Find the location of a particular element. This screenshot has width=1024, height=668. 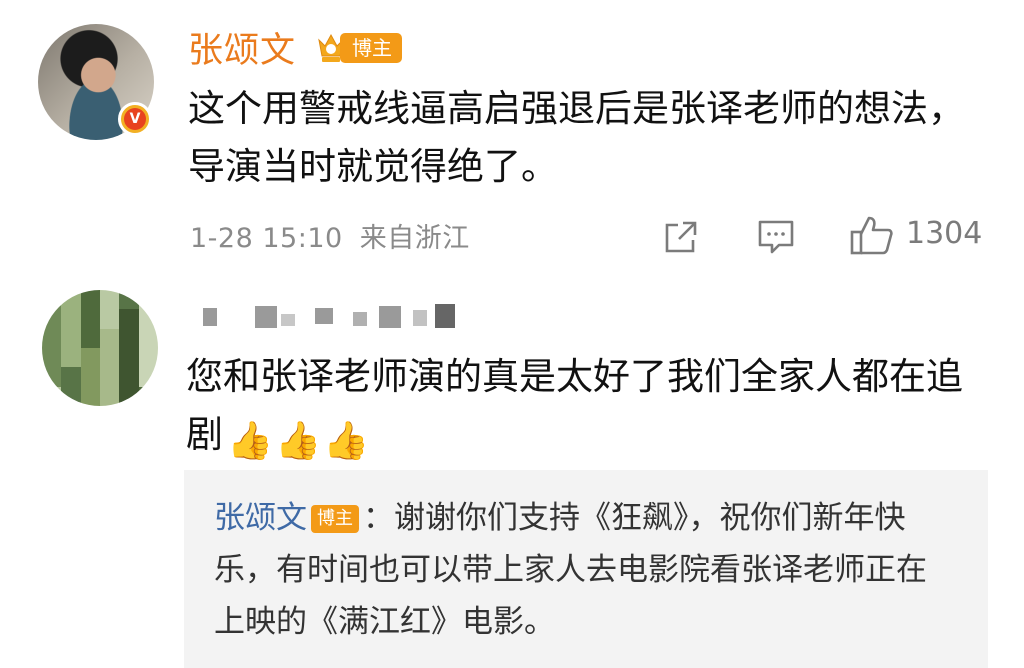

sub-reply-blogger-tag: 博主 is located at coordinates (335, 519).